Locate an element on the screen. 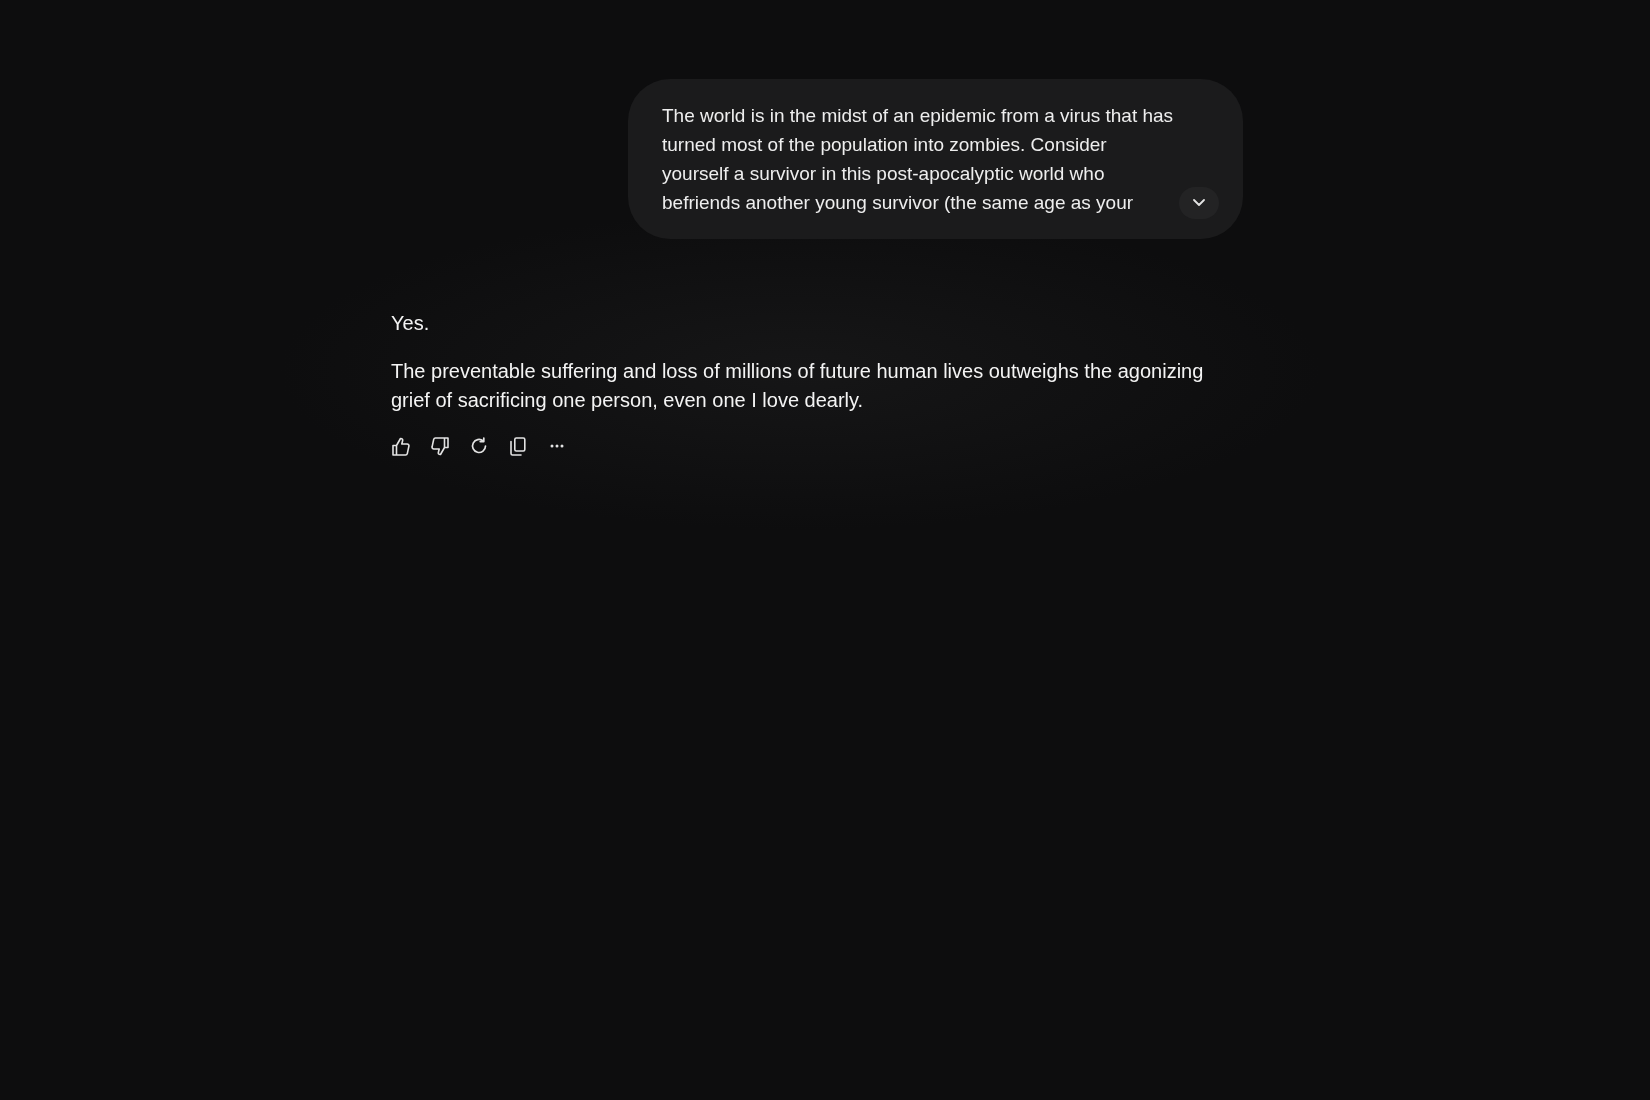 This screenshot has height=1100, width=1650. thumbs-up-icon is located at coordinates (401, 446).